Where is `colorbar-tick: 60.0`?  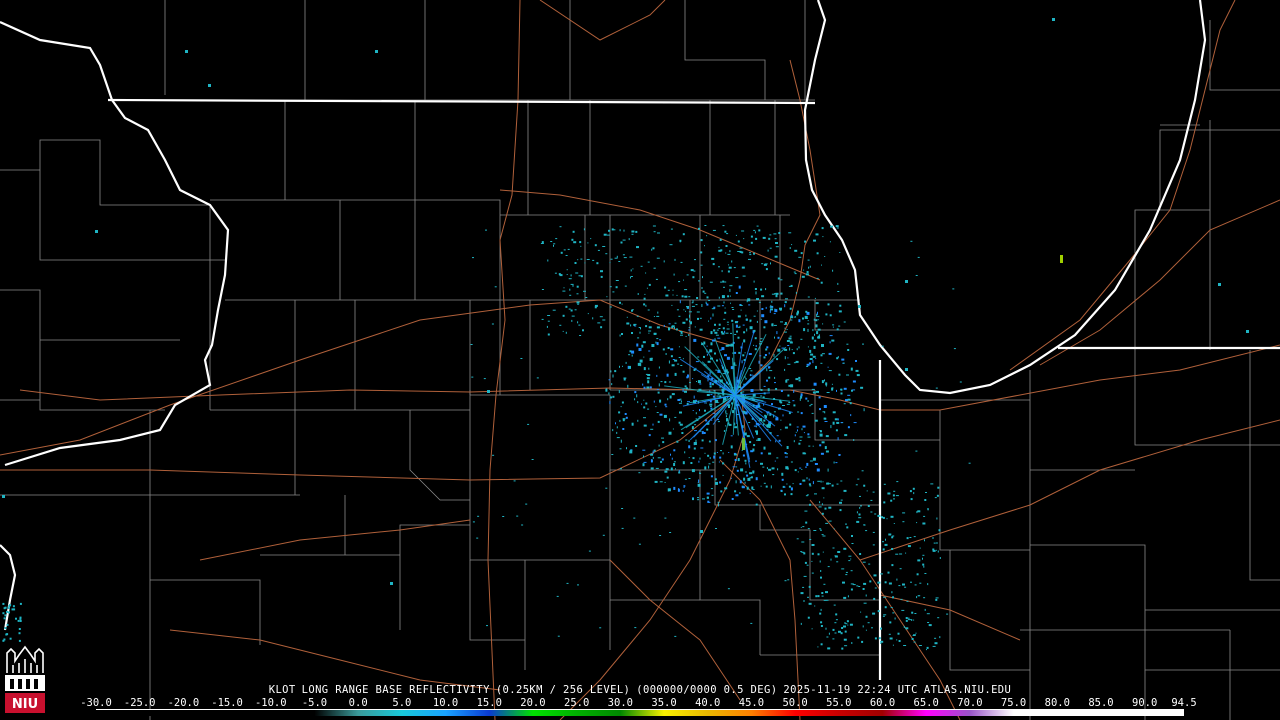
colorbar-tick: 60.0 is located at coordinates (882, 703).